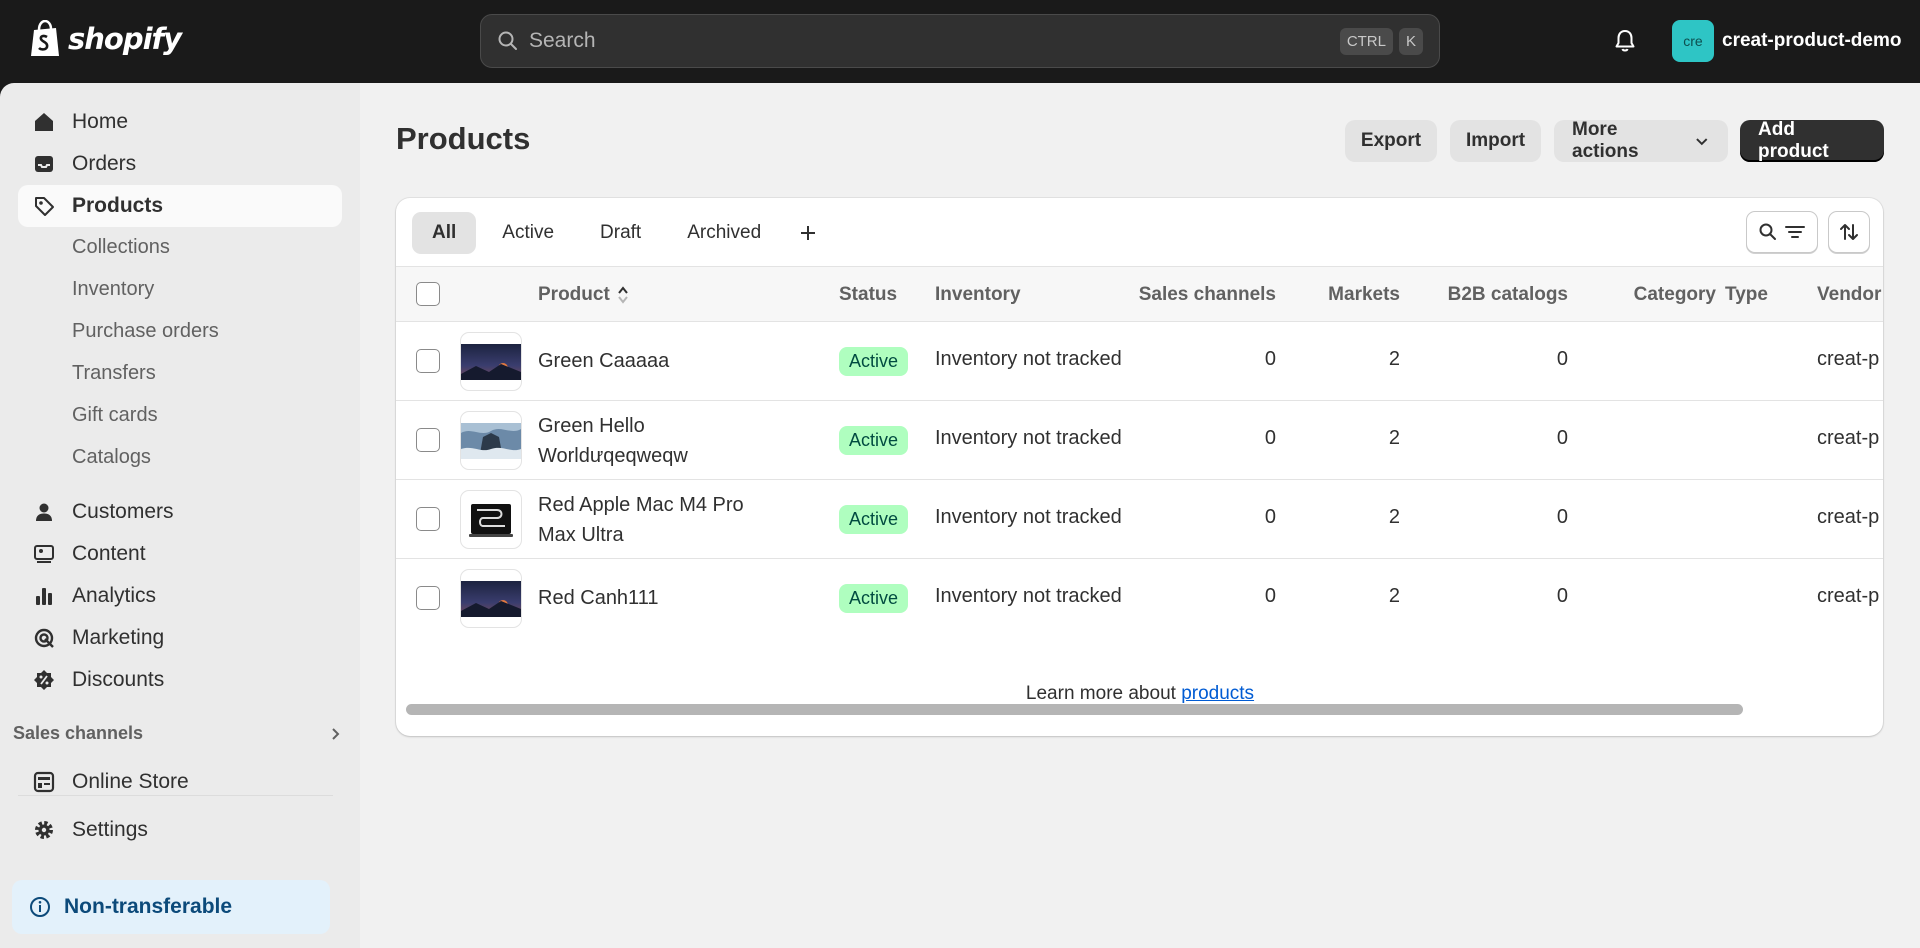 This screenshot has width=1920, height=948. I want to click on column-product: Product, so click(584, 295).